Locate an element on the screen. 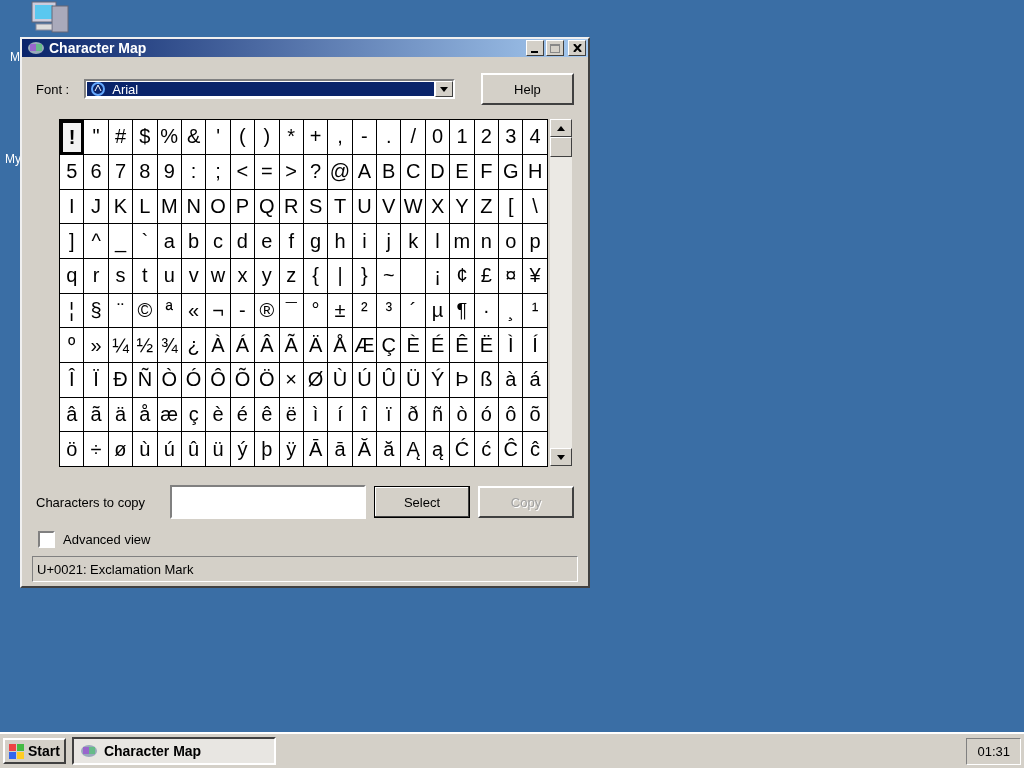  character-cell: Ā is located at coordinates (316, 449).